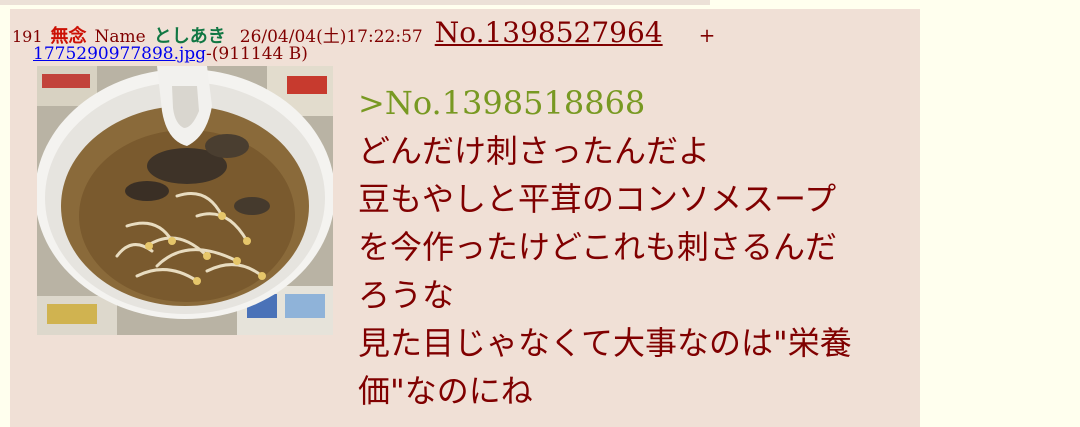  What do you see at coordinates (605, 343) in the screenshot?
I see `post-body-line: 見た目じゃなくて大事なのは"栄養` at bounding box center [605, 343].